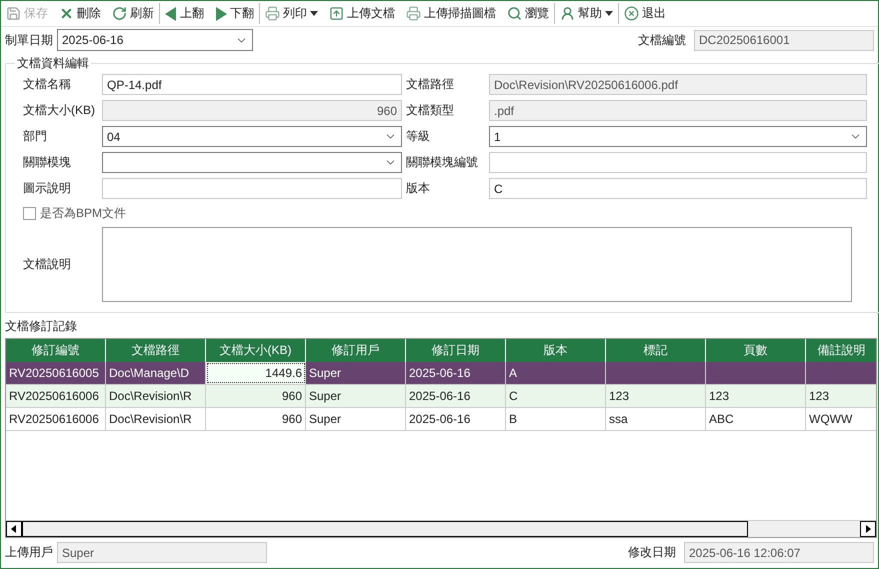 The height and width of the screenshot is (569, 879). What do you see at coordinates (47, 162) in the screenshot?
I see `field-label: 關聯模塊` at bounding box center [47, 162].